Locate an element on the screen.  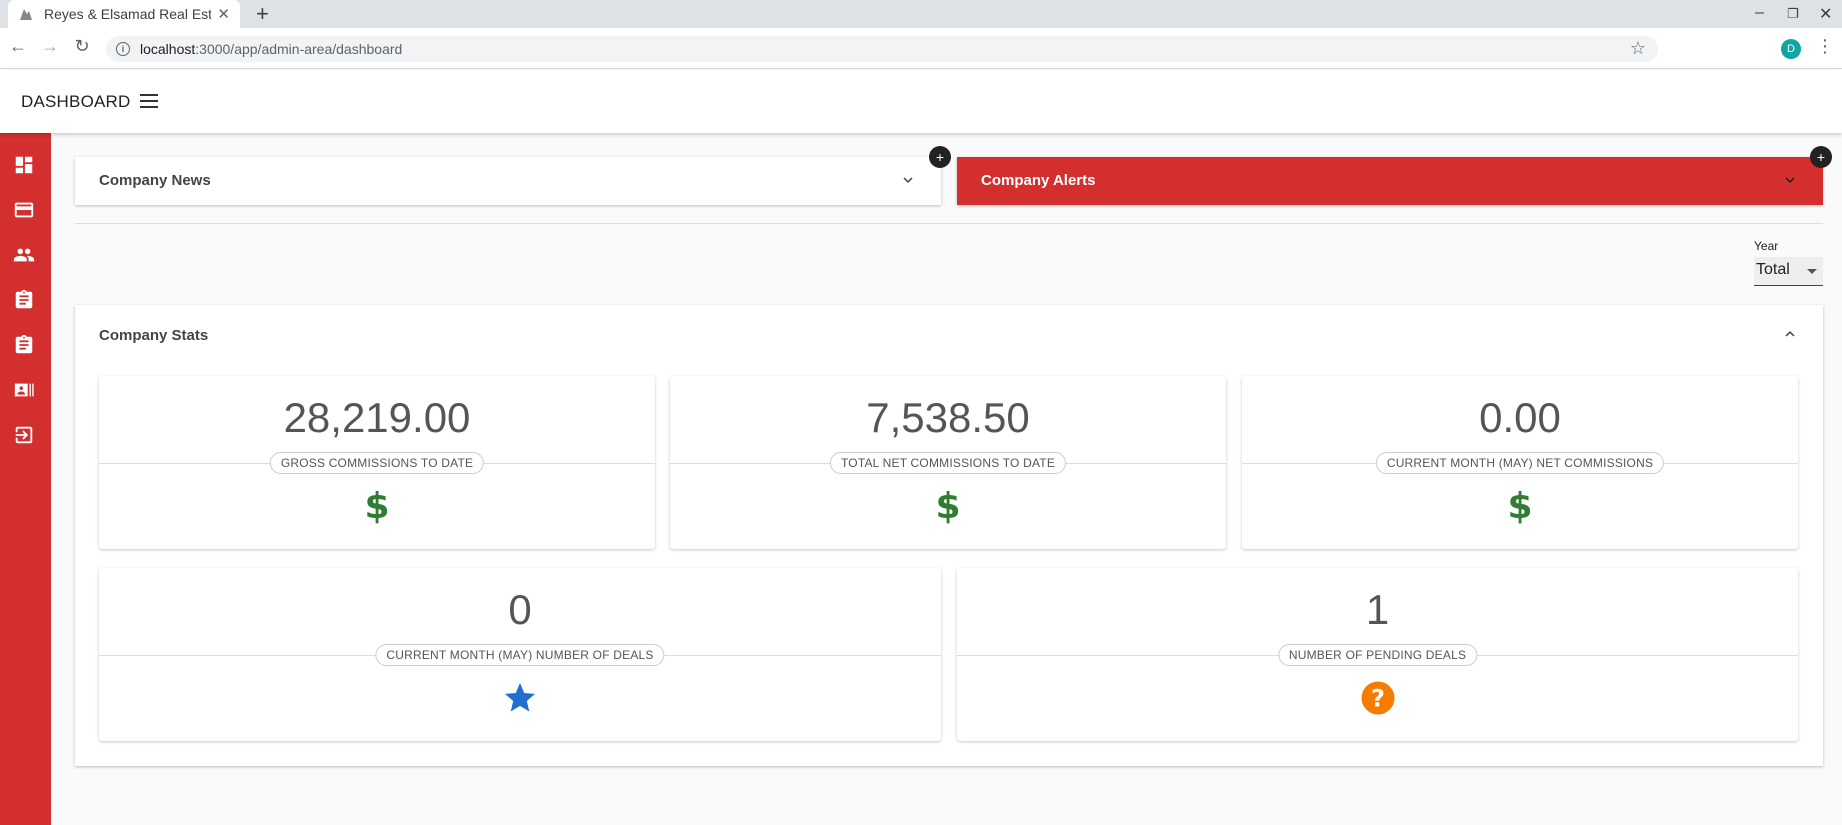
url-path: :3000/app/admin-area/dashboard is located at coordinates (299, 49).